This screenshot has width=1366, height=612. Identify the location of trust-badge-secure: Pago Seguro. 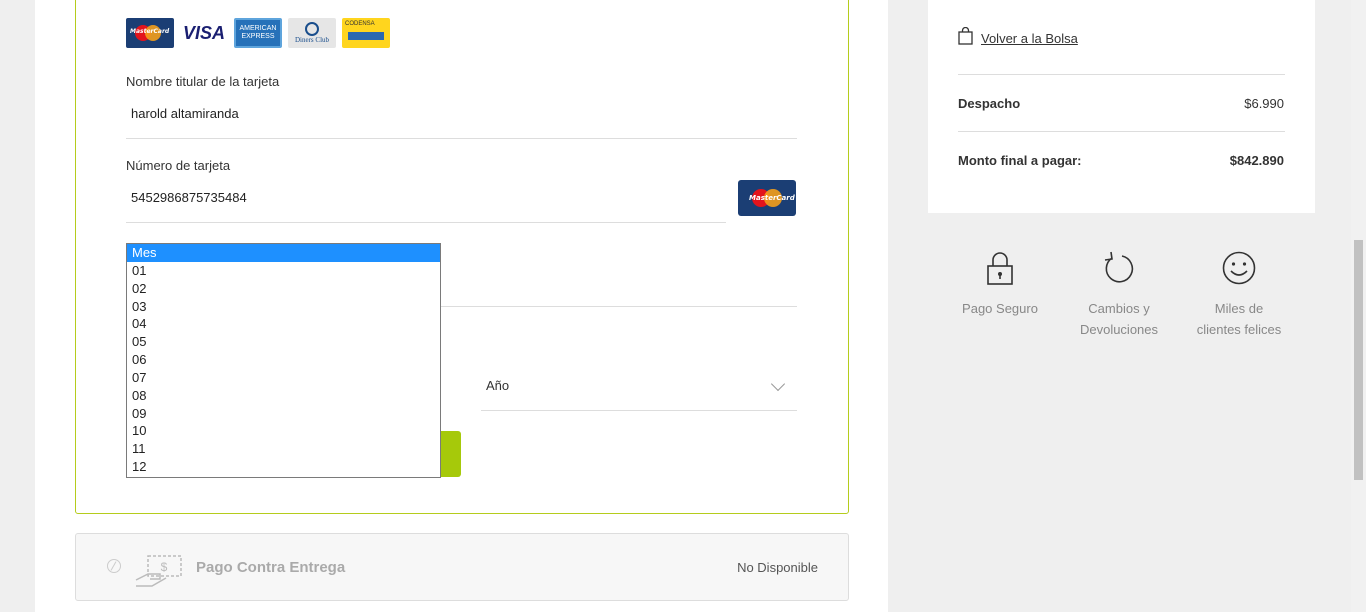
(1000, 283).